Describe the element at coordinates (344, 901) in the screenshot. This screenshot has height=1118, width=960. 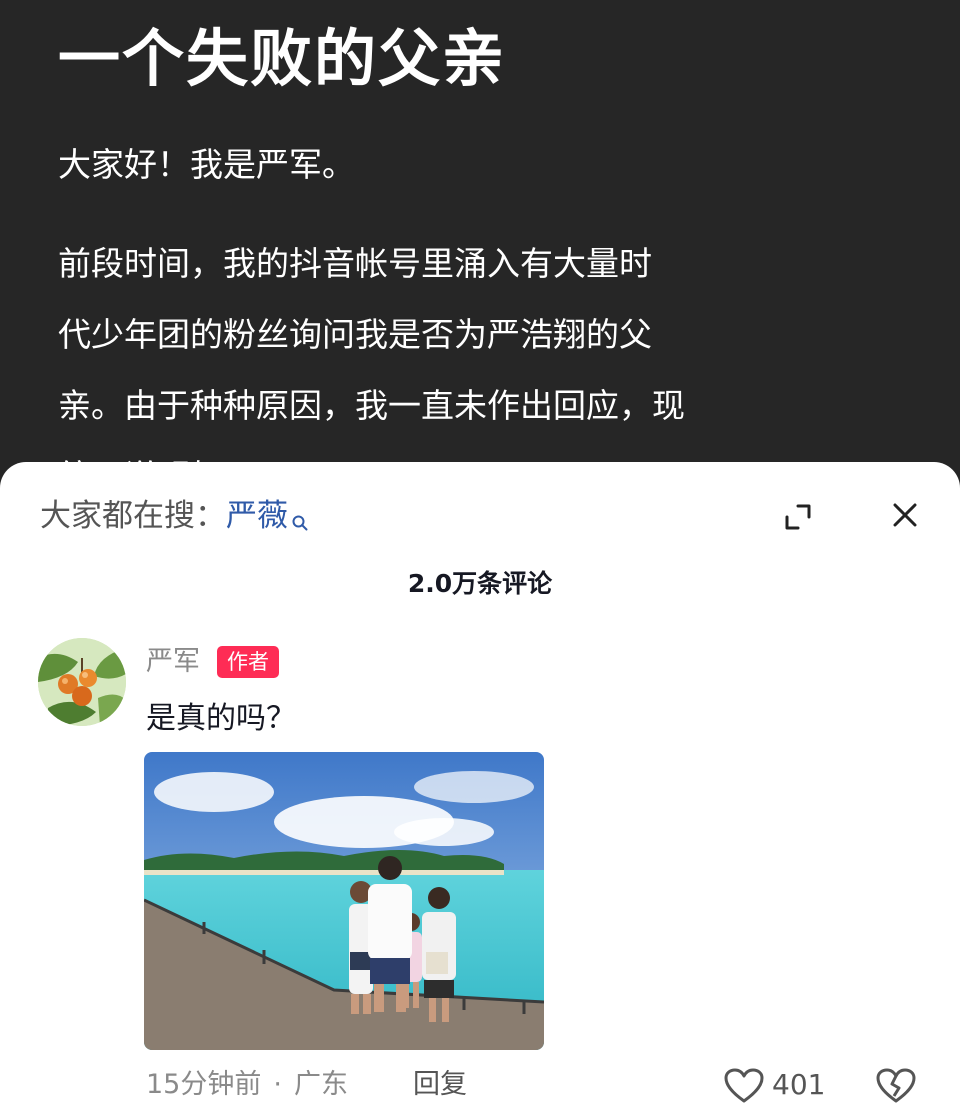
I see `comment-photo` at that location.